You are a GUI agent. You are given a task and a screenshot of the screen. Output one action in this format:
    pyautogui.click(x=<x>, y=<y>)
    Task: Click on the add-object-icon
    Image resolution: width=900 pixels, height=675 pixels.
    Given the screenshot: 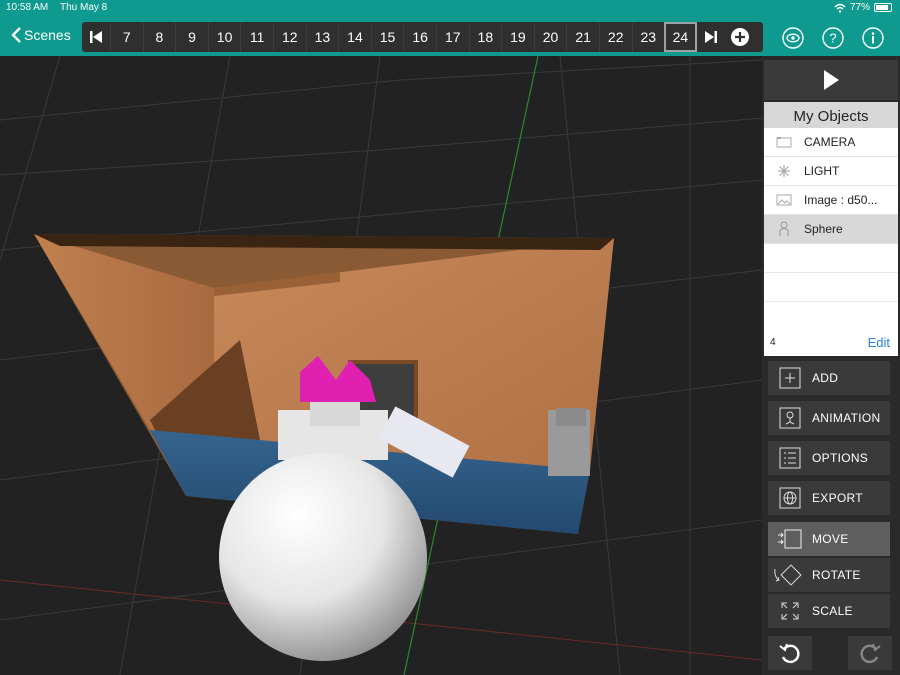 What is the action you would take?
    pyautogui.click(x=790, y=378)
    